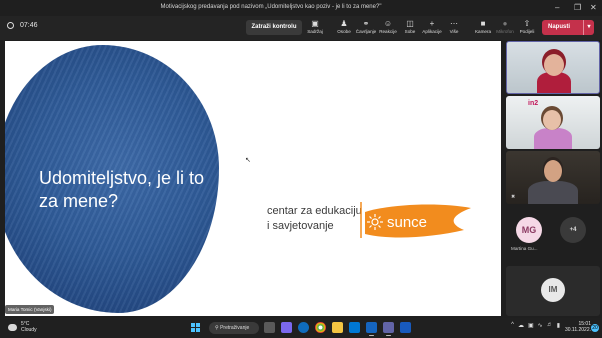 The width and height of the screenshot is (602, 338). What do you see at coordinates (573, 230) in the screenshot?
I see `more-participants-button: +4` at bounding box center [573, 230].